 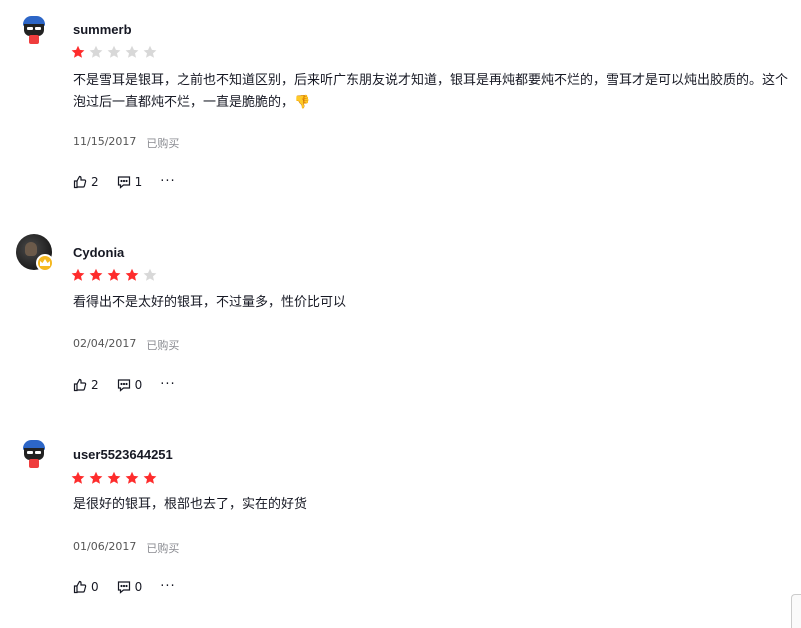 I want to click on username: user5523644251, so click(x=123, y=454).